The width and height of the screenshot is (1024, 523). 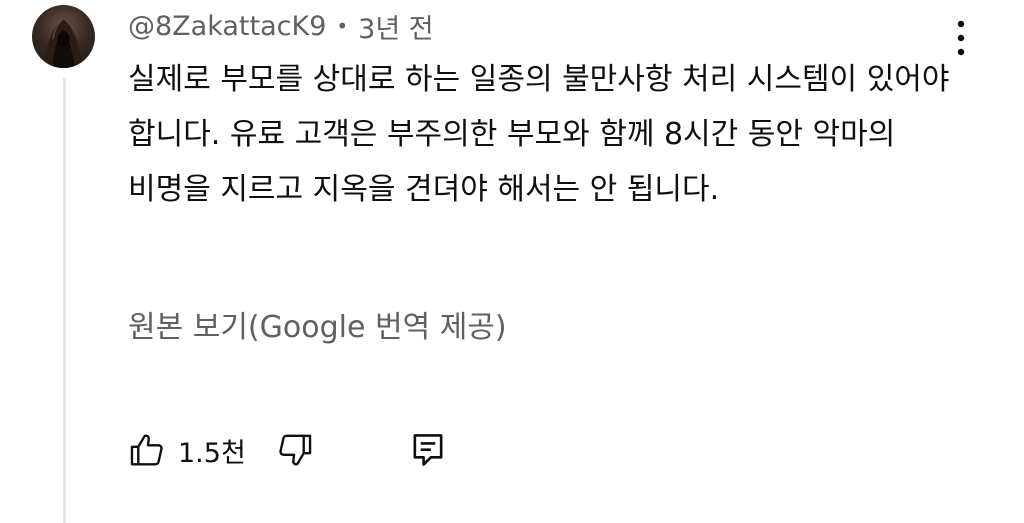 I want to click on reply-comment-icon, so click(x=428, y=450).